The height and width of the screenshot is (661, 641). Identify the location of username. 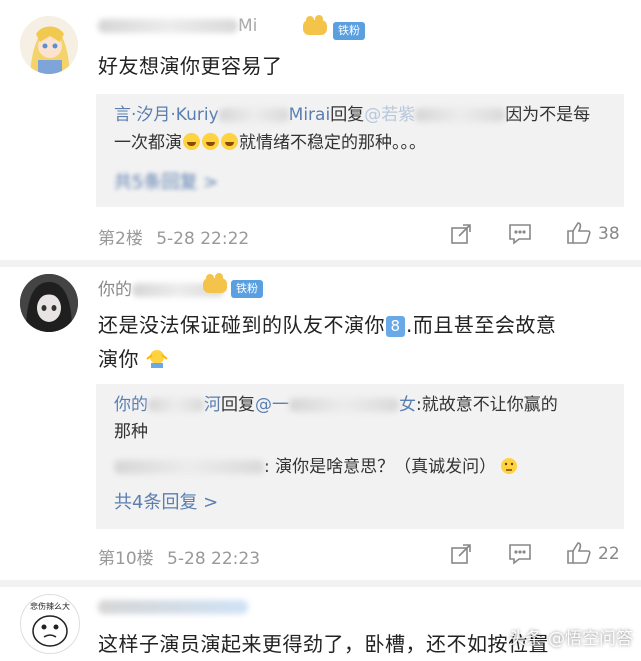
(173, 607).